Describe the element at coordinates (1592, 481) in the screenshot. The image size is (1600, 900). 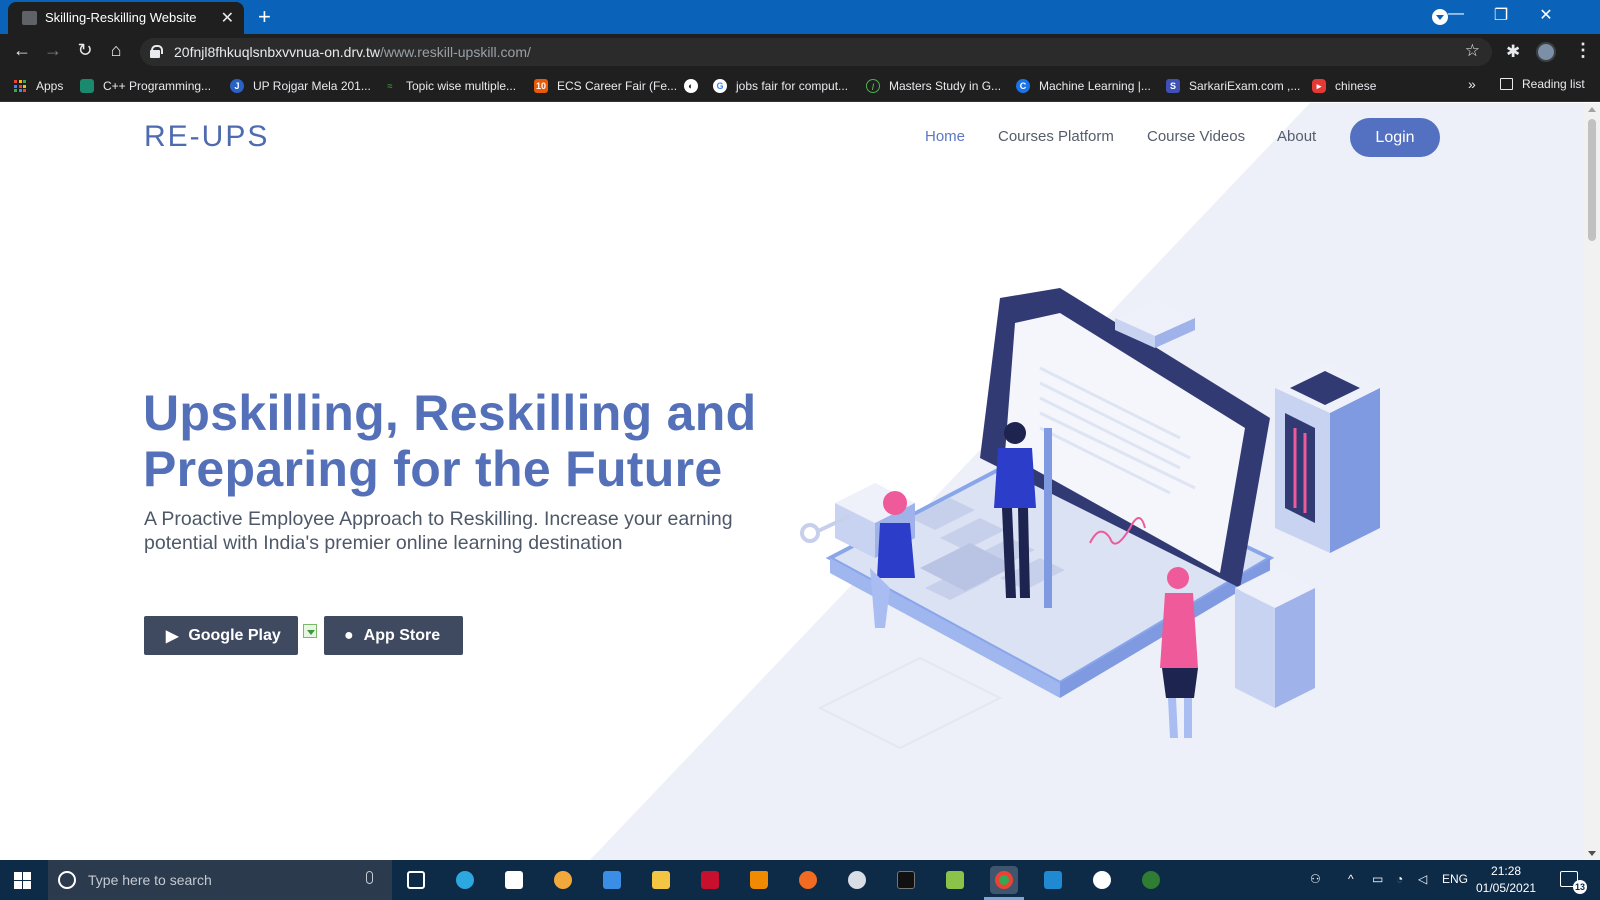
I see `page-scrollbar` at that location.